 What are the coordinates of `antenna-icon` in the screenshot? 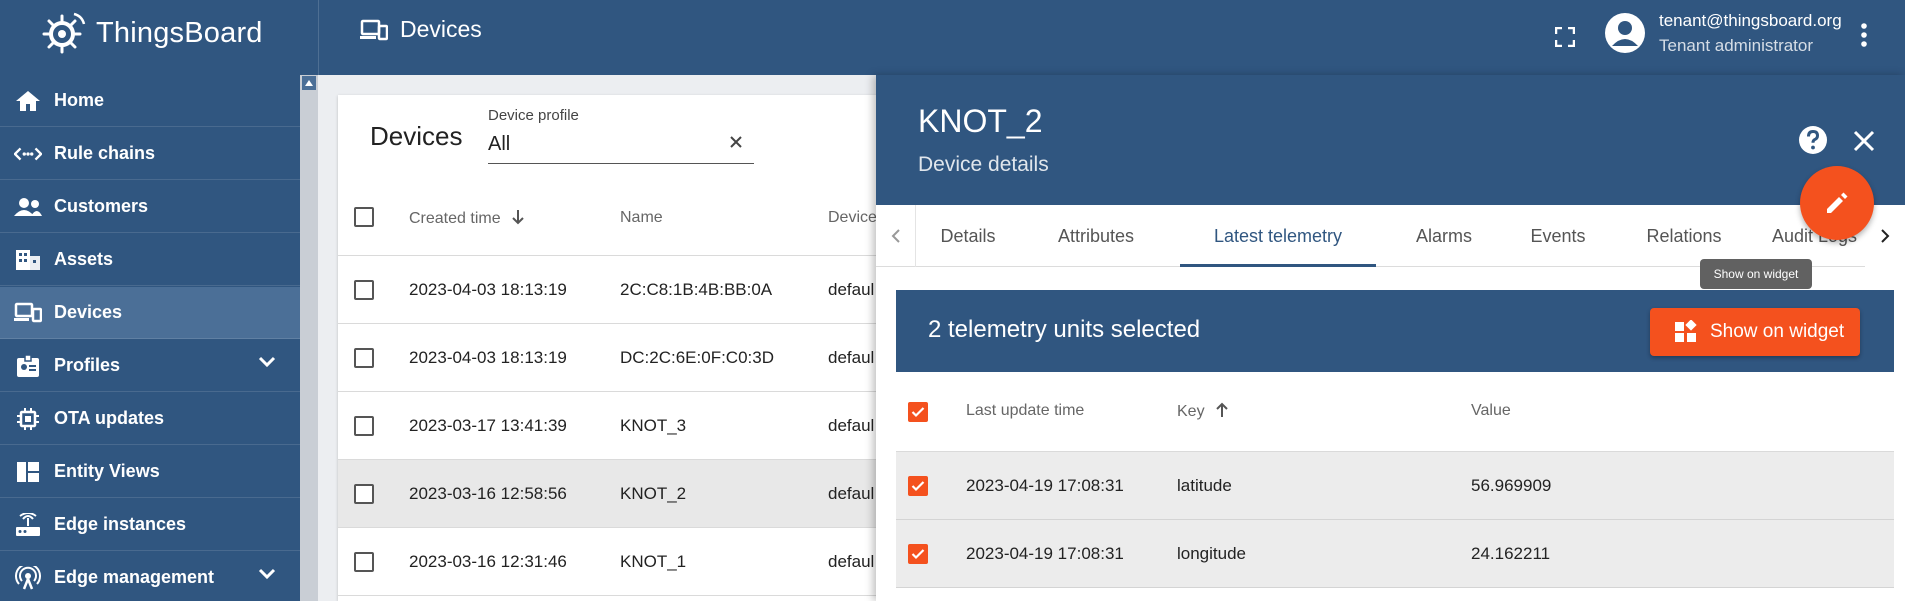 It's located at (28, 578).